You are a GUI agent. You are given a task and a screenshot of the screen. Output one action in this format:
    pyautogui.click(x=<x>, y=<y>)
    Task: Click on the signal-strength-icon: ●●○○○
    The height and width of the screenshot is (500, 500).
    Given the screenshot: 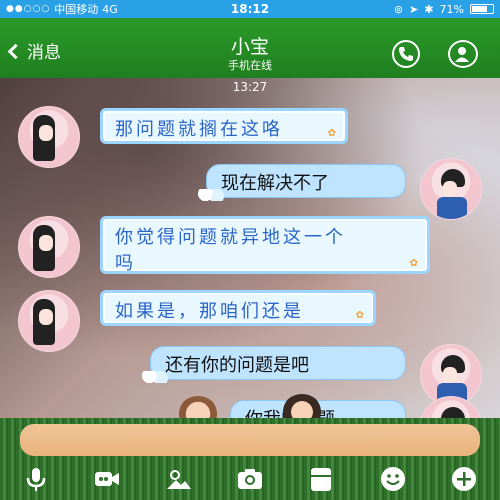 What is the action you would take?
    pyautogui.click(x=28, y=9)
    